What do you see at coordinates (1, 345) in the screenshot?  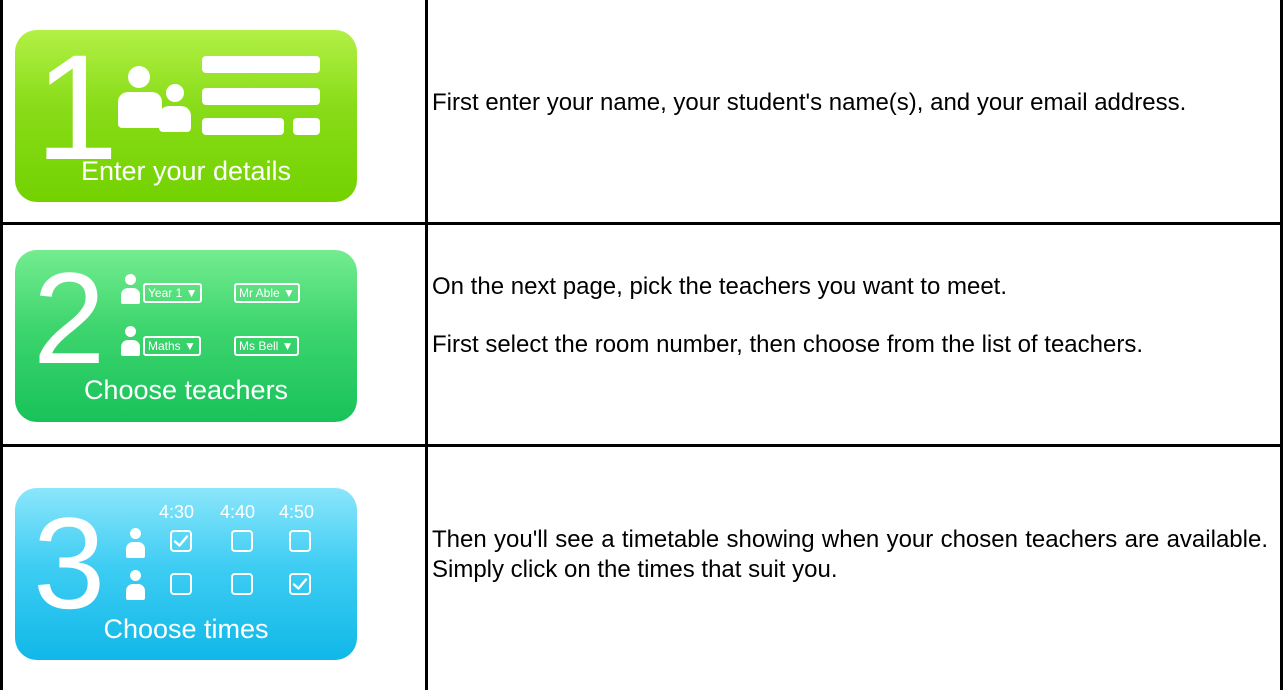 I see `table-border-left` at bounding box center [1, 345].